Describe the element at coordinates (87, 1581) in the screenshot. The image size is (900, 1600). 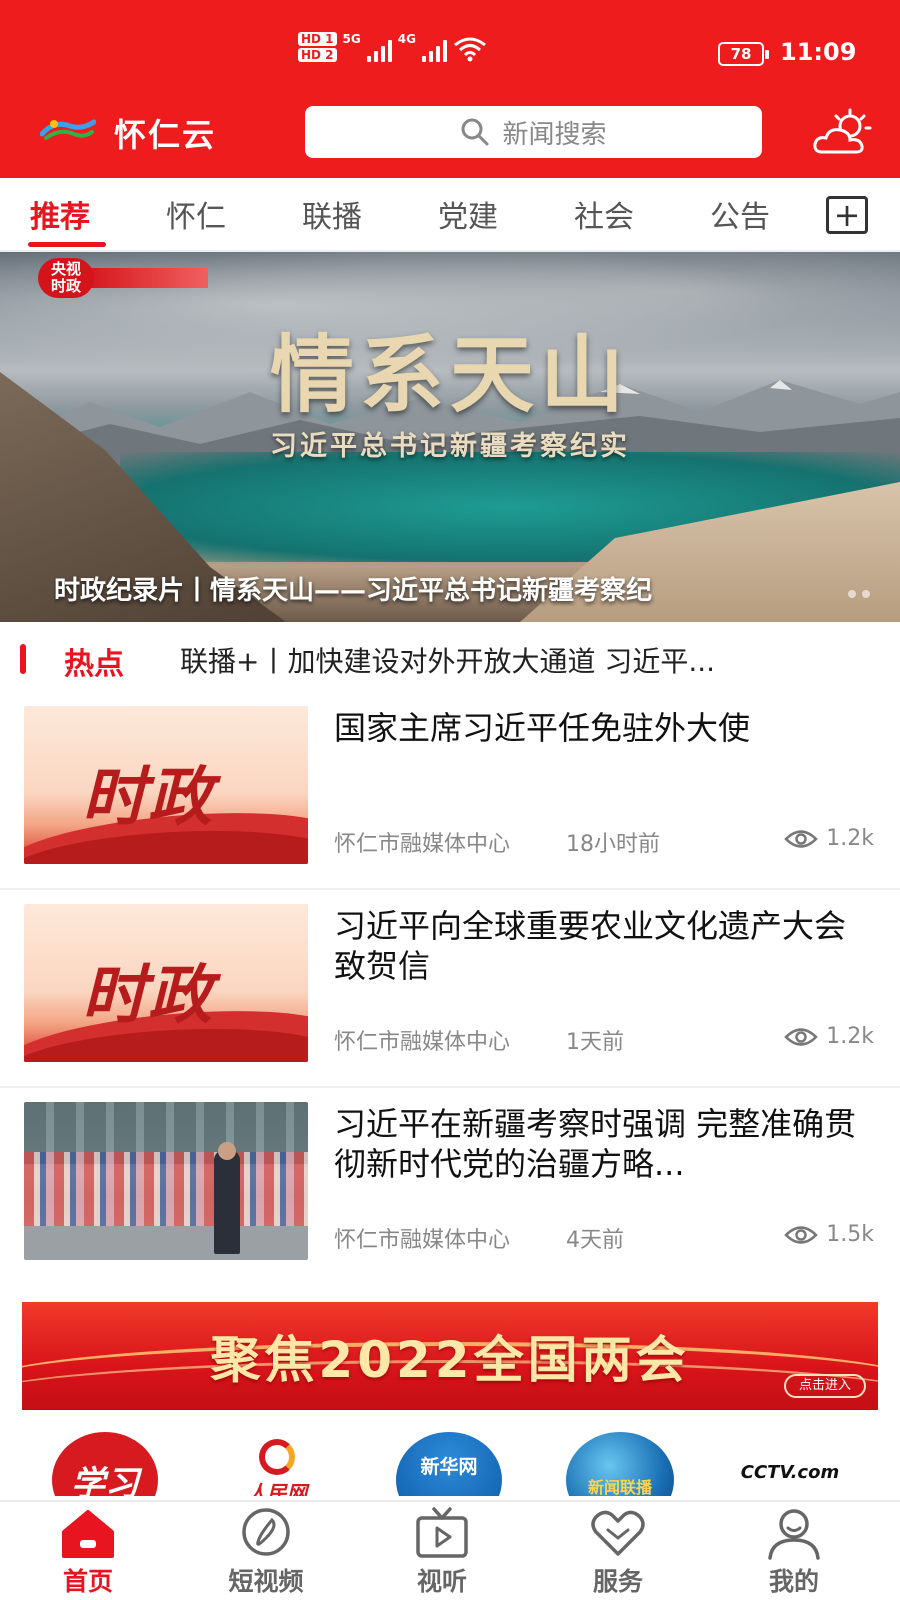
I see `nav-home-label: 首页` at that location.